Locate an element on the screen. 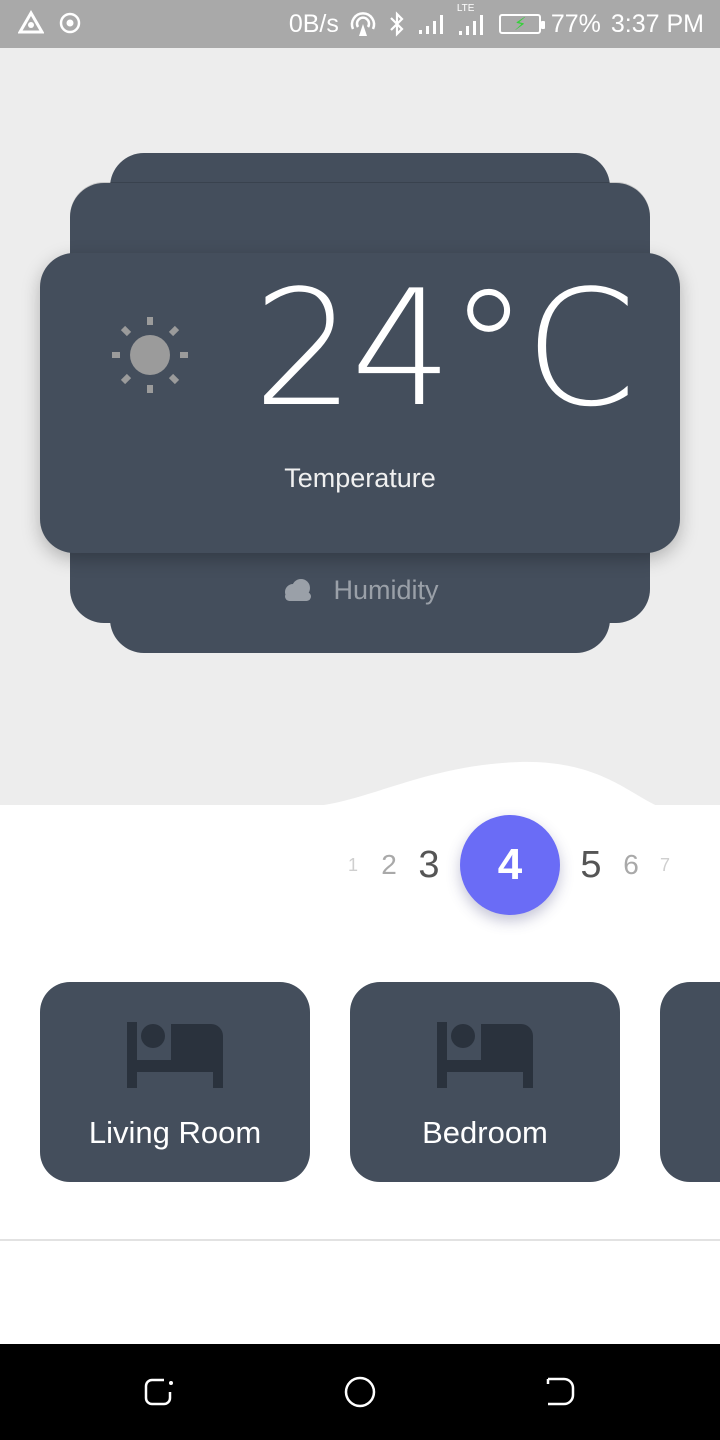  status-left-icons is located at coordinates (50, 23).